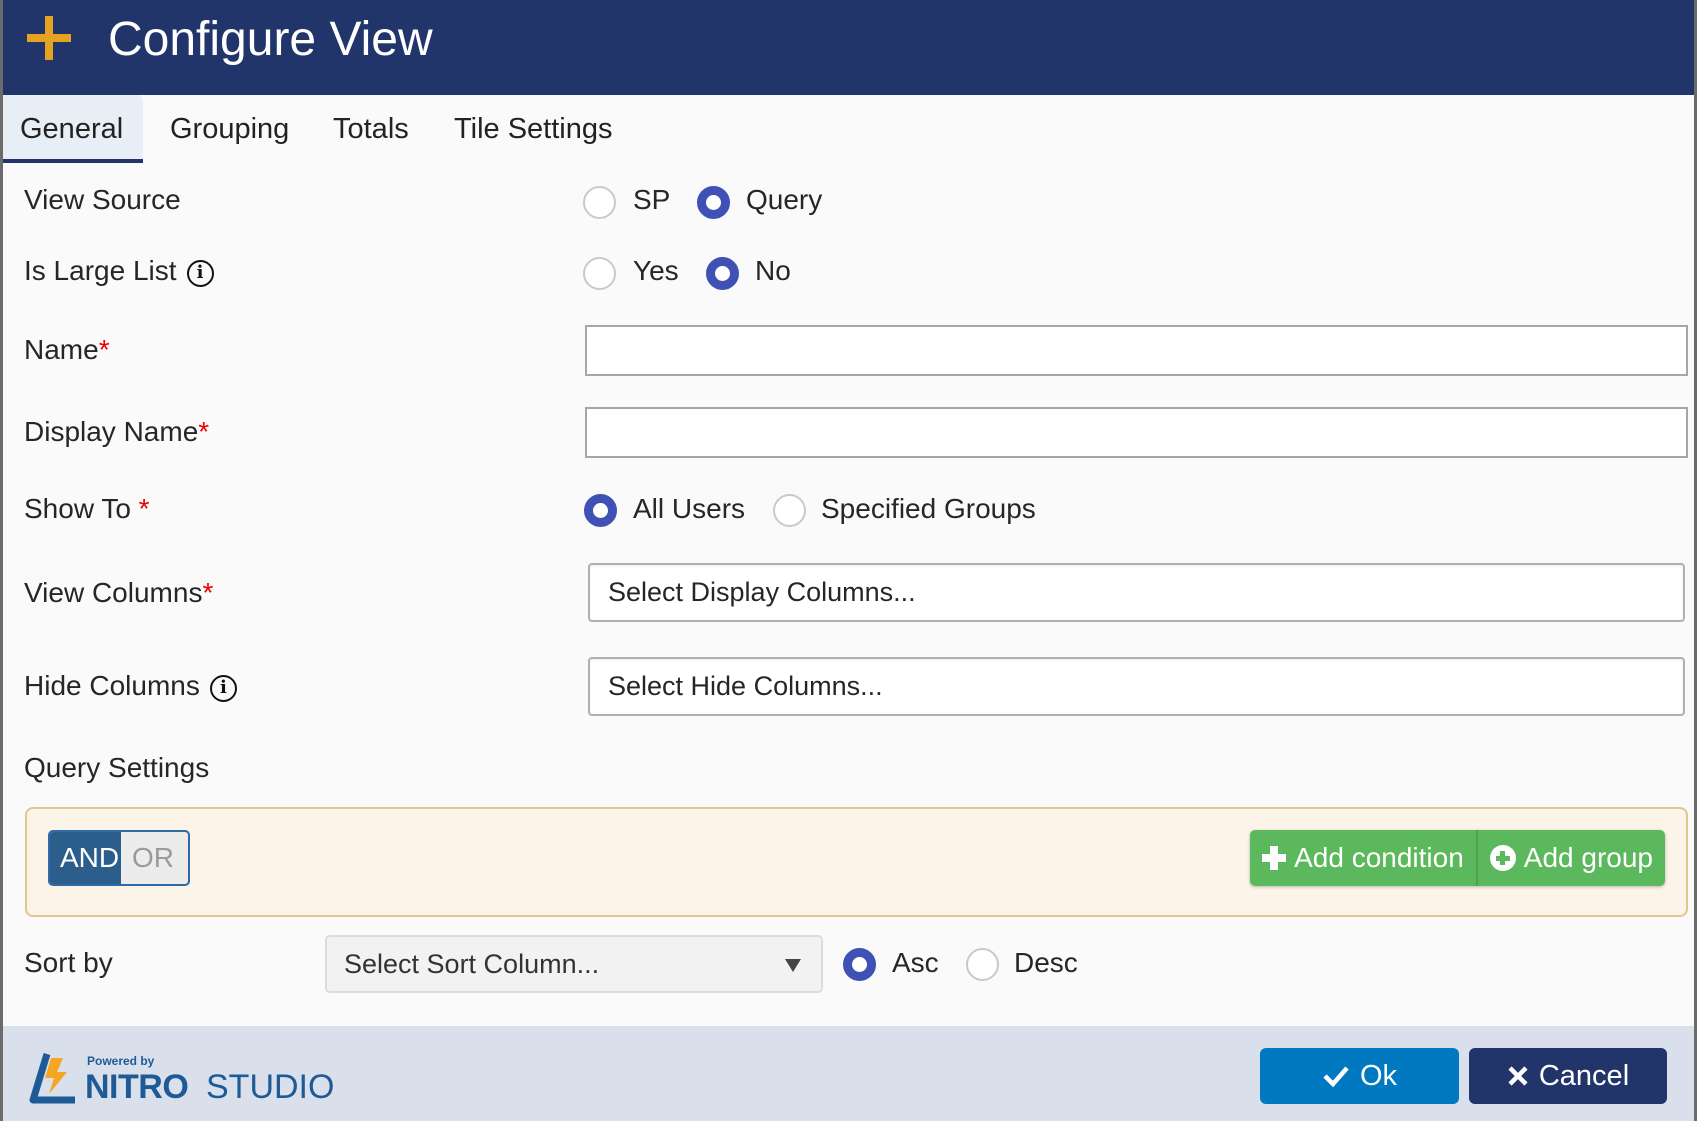 Image resolution: width=1697 pixels, height=1121 pixels. I want to click on ok-button: Ok, so click(1359, 1076).